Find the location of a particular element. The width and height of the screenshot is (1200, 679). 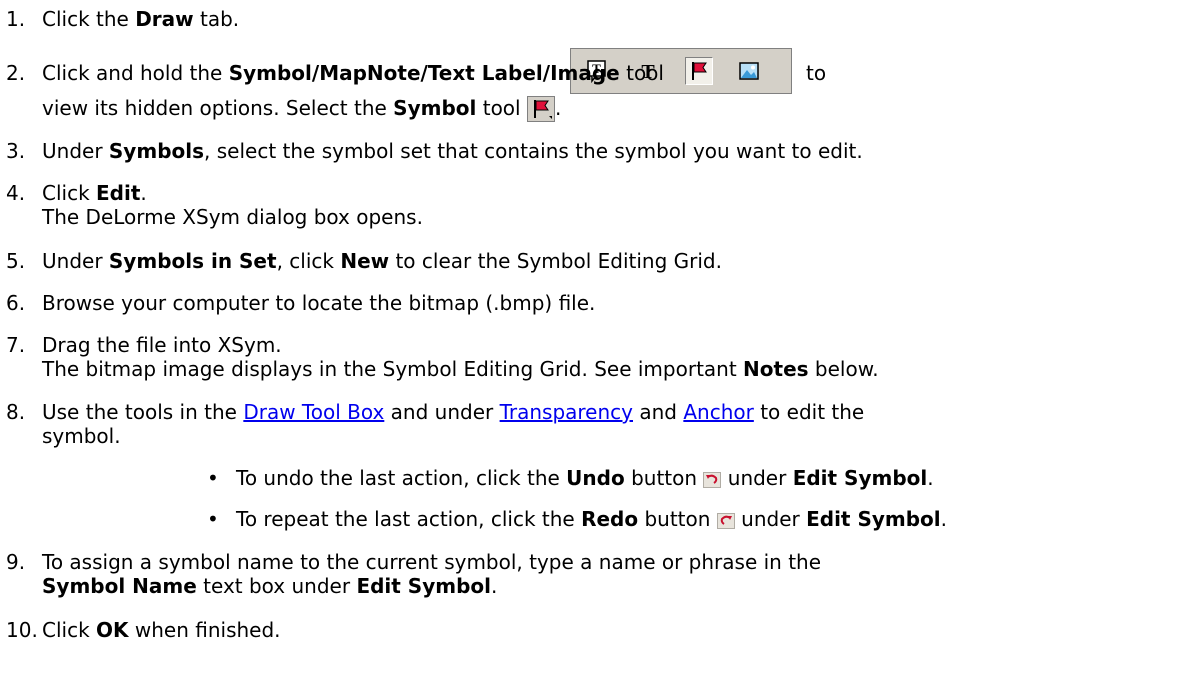

step-text: when finished. is located at coordinates (204, 630).